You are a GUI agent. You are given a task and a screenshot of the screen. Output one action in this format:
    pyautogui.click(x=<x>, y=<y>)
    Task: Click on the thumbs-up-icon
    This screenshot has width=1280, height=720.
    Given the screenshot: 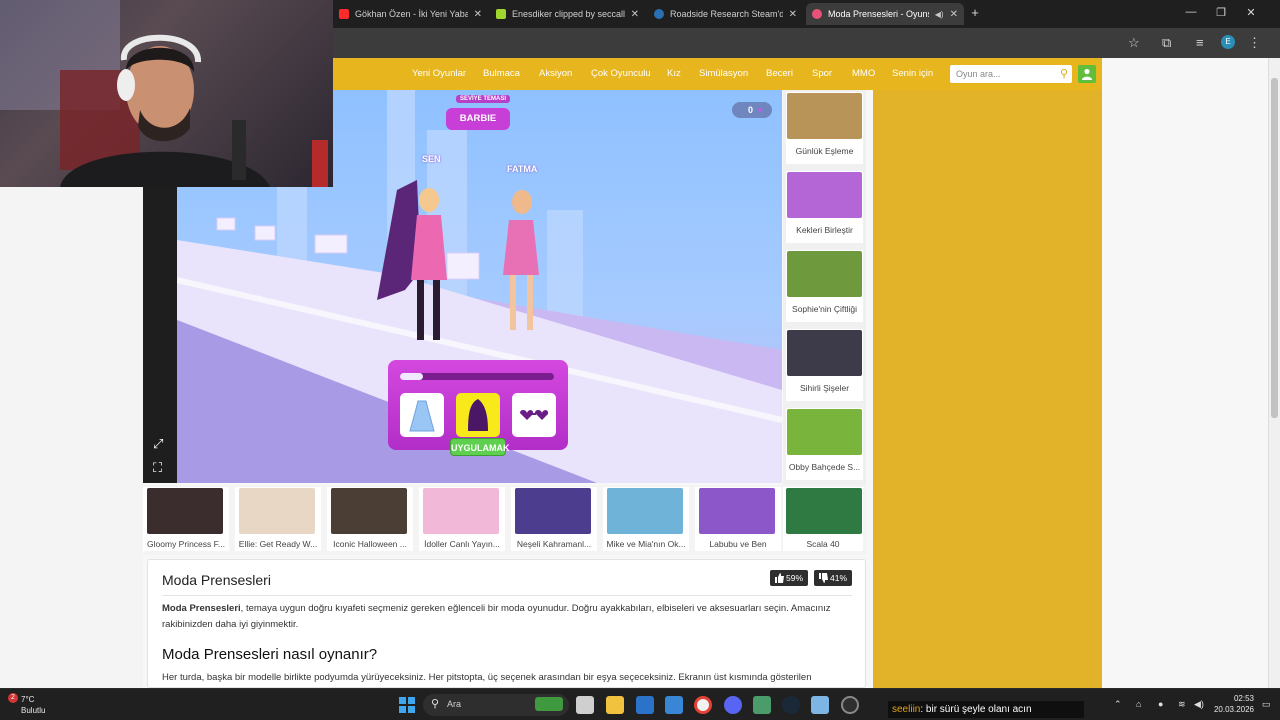 What is the action you would take?
    pyautogui.click(x=779, y=578)
    